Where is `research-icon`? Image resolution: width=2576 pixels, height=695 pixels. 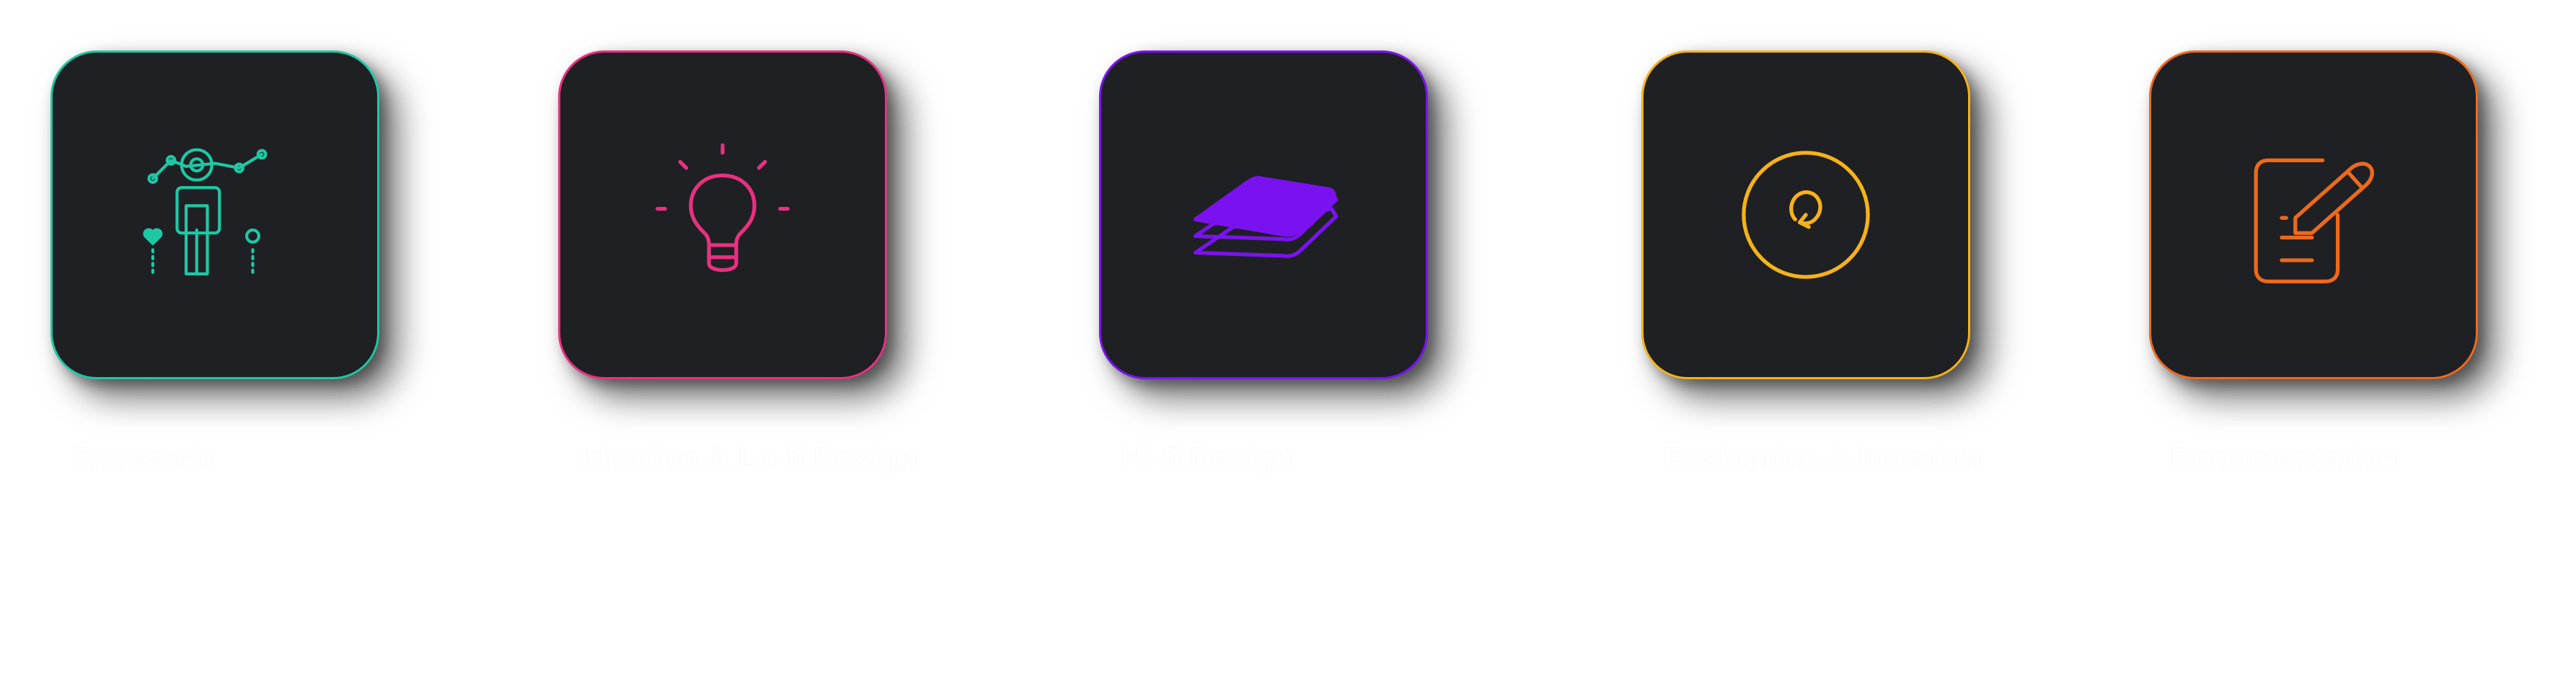 research-icon is located at coordinates (205, 211).